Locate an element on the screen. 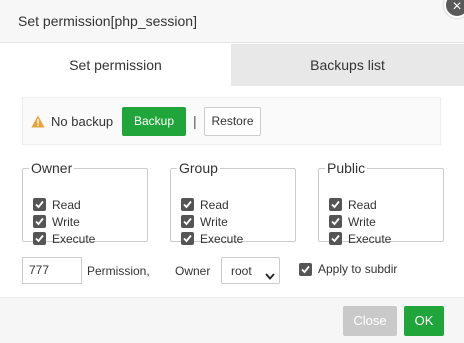  public-read-checkbox: Read is located at coordinates (360, 204).